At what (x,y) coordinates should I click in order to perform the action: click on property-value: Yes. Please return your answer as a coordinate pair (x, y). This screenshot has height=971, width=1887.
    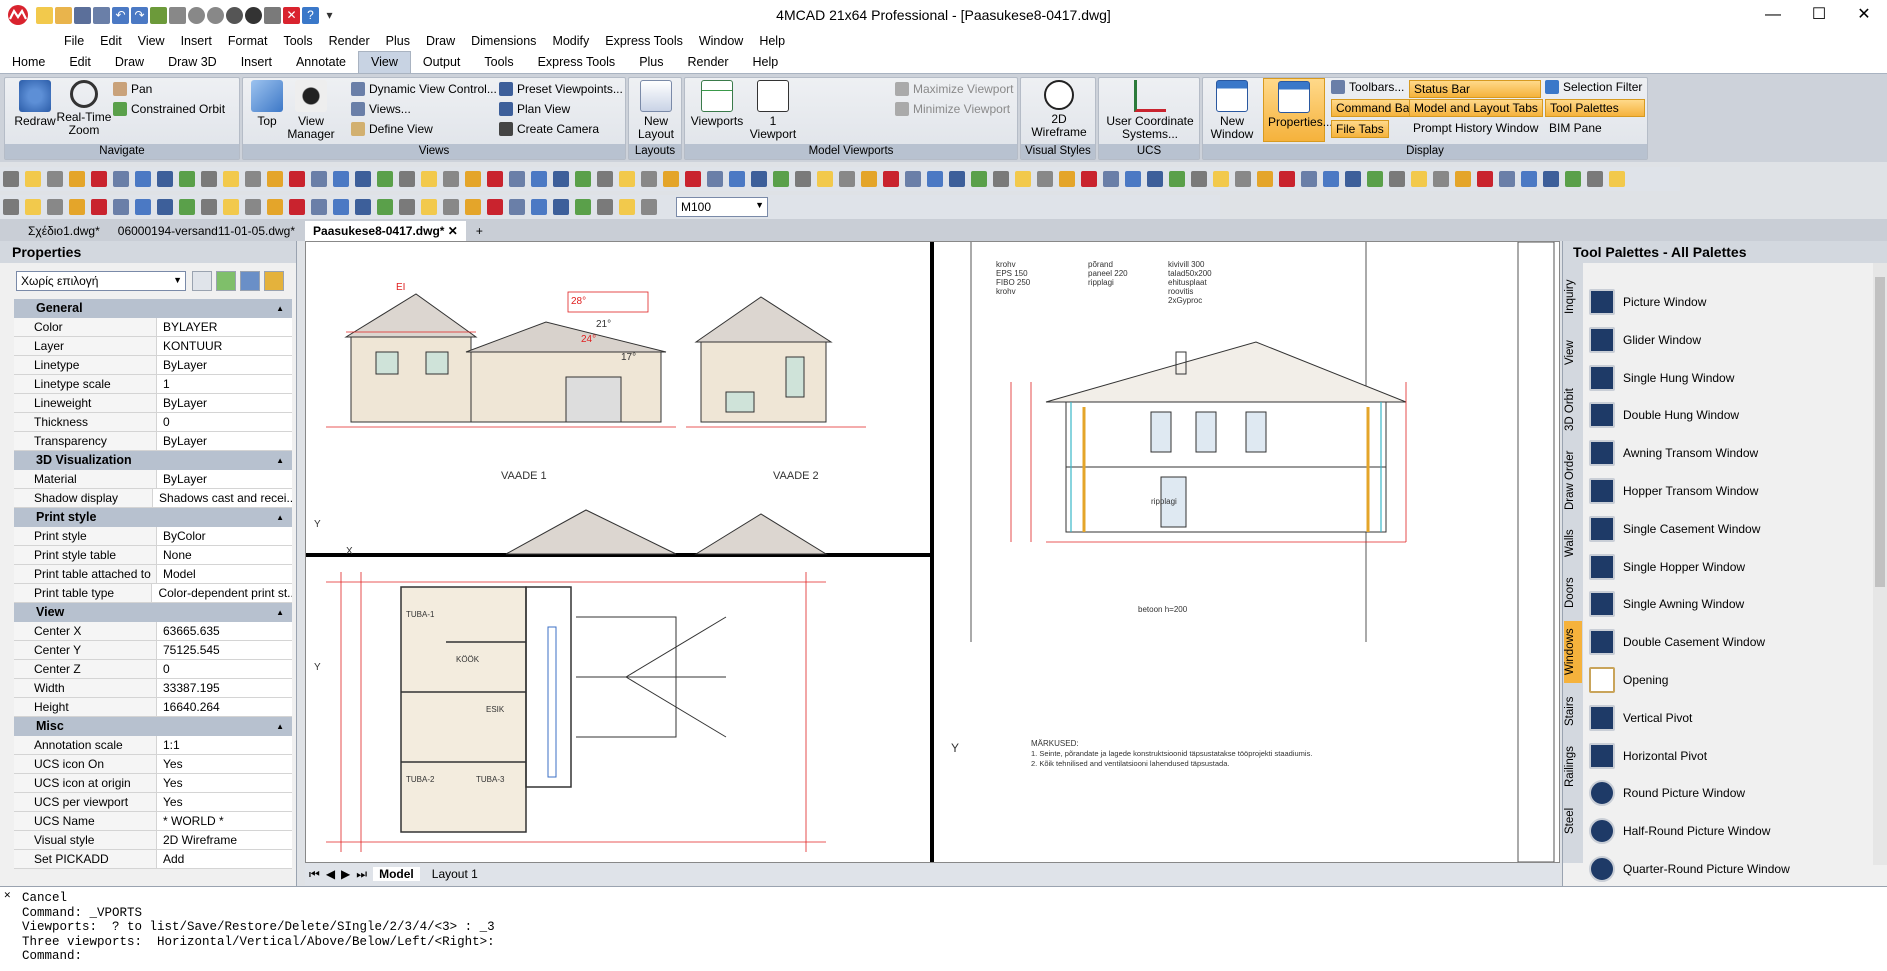
    Looking at the image, I should click on (170, 802).